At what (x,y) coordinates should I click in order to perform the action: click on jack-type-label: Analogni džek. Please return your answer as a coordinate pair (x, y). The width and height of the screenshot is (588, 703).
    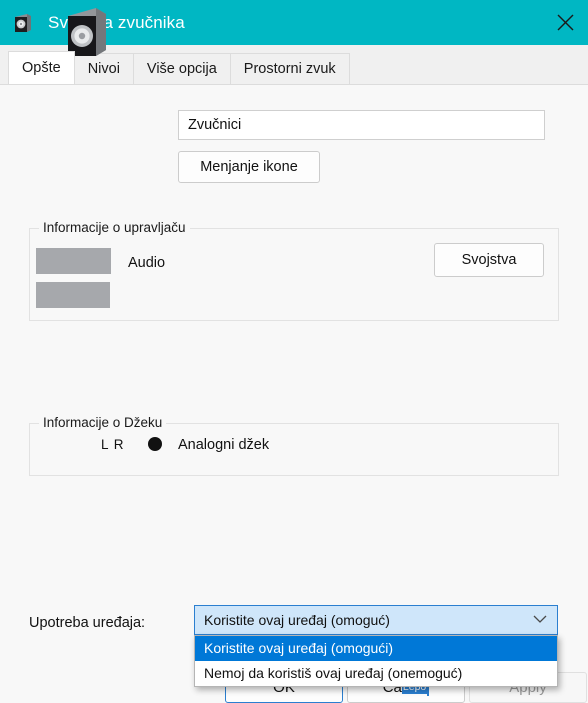
    Looking at the image, I should click on (224, 445).